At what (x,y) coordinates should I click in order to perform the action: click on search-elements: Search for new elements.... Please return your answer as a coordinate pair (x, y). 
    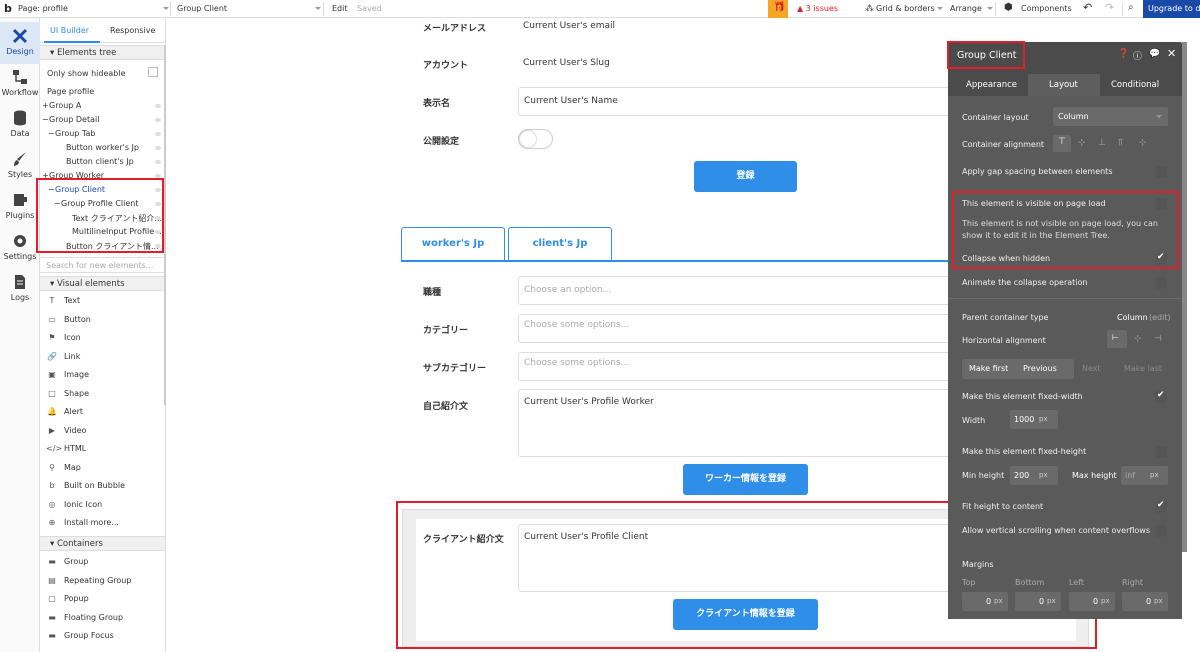
    Looking at the image, I should click on (102, 265).